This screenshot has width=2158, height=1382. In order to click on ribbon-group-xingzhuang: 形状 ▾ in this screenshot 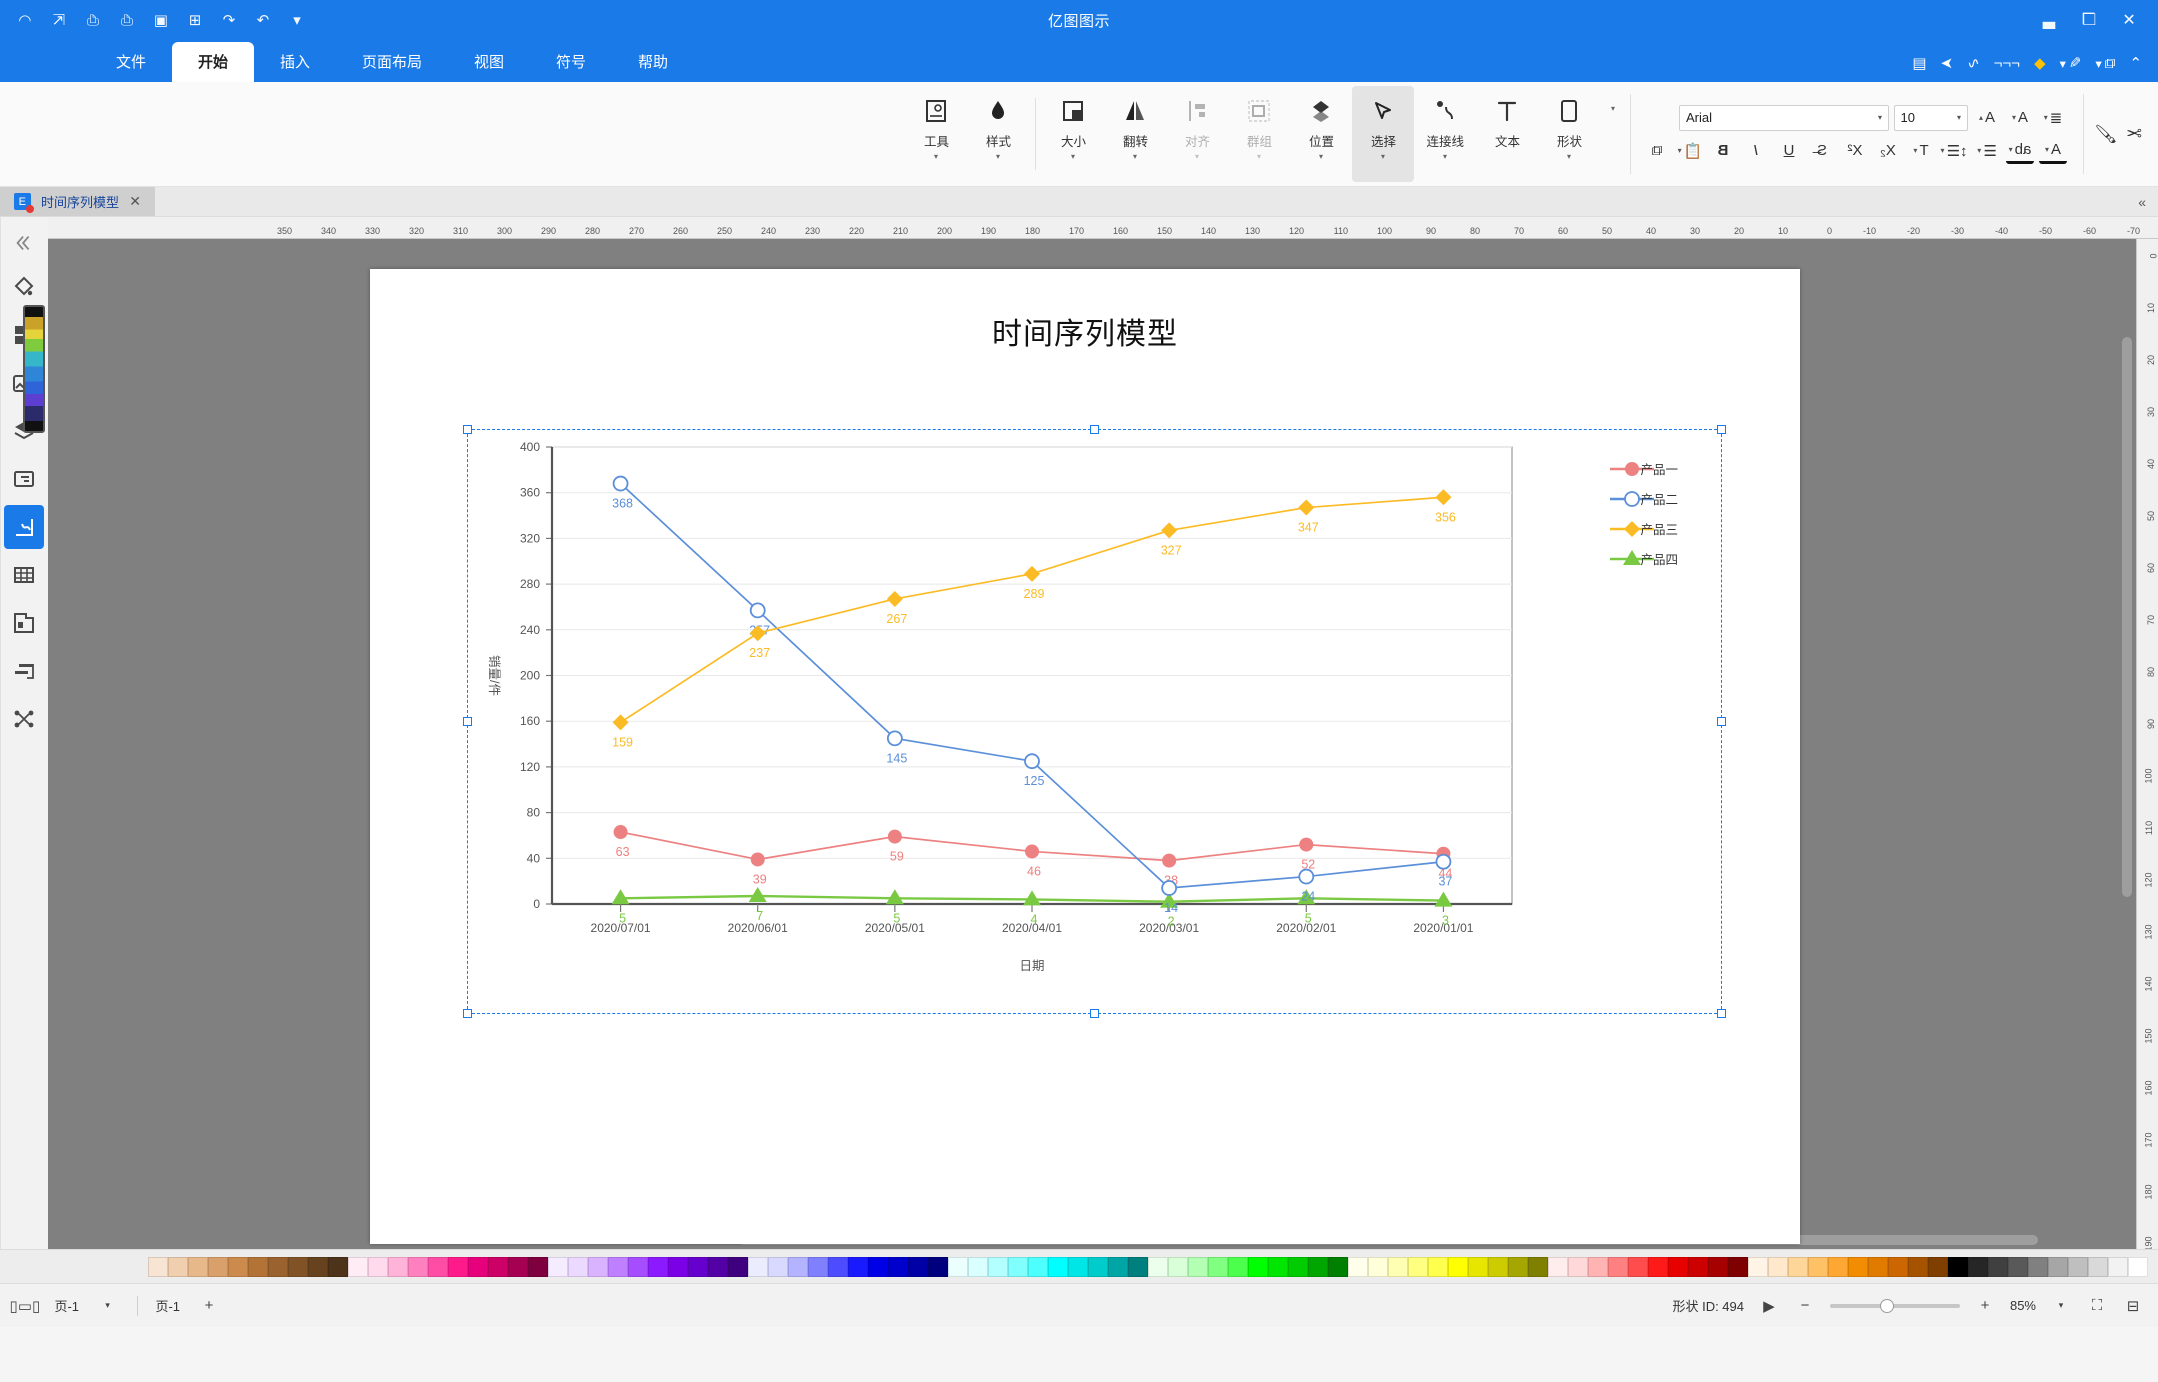, I will do `click(1569, 134)`.